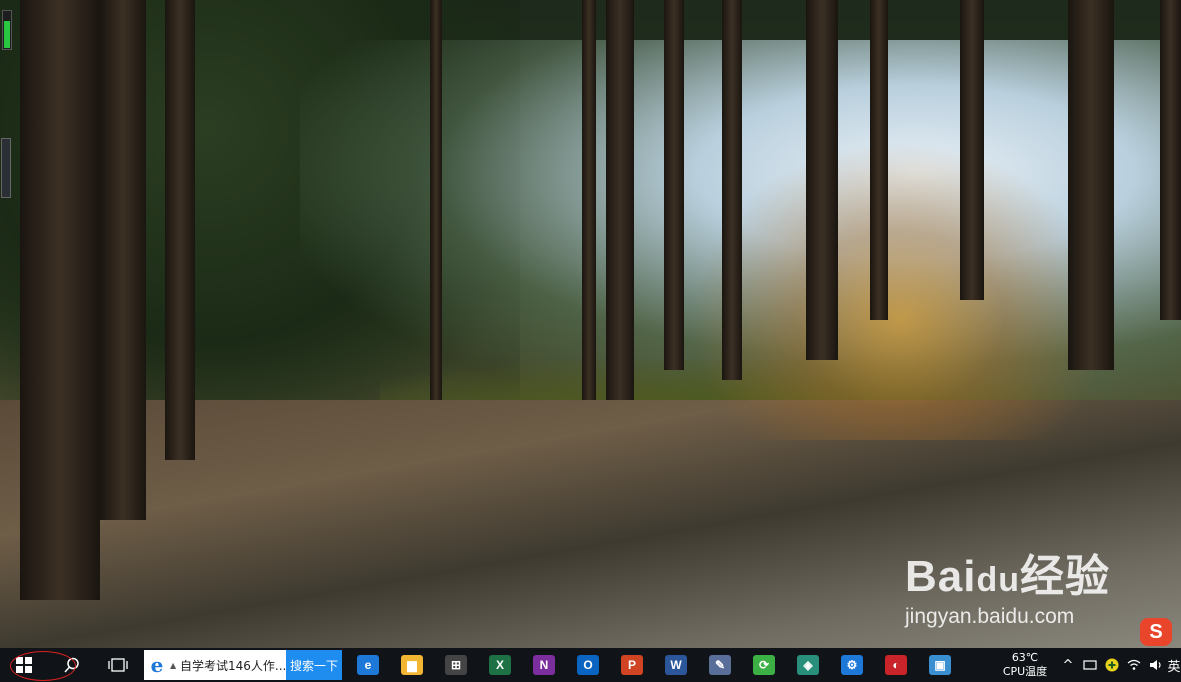  What do you see at coordinates (1068, 665) in the screenshot?
I see `show-hidden-icons-chevron-icon: ^` at bounding box center [1068, 665].